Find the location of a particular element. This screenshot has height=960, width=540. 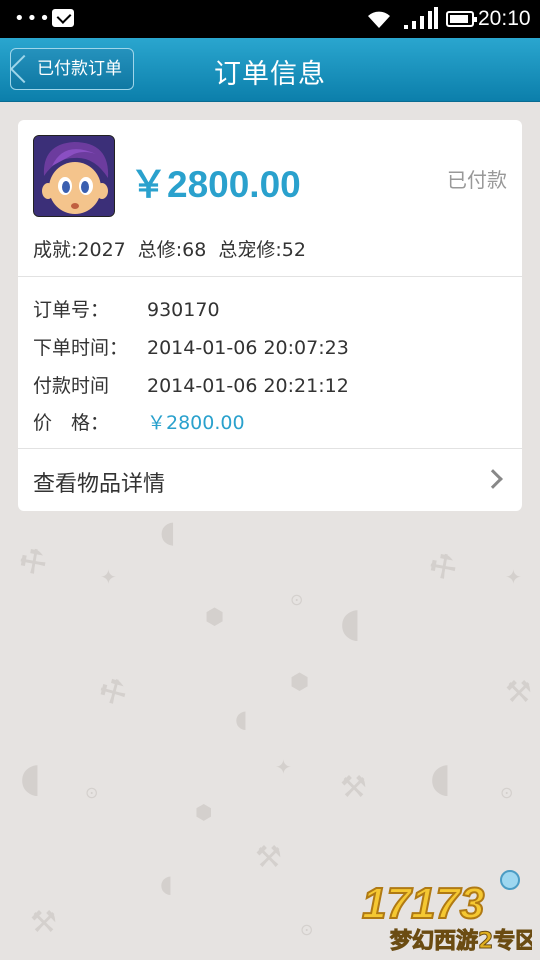

order-number-row: 订单号： 930170 is located at coordinates (126, 308).